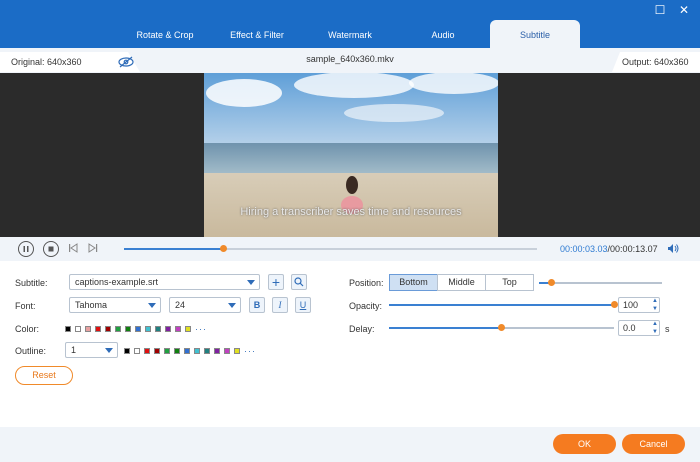  I want to click on time-display: 00:00:03.03/00:00:13.07, so click(609, 249).